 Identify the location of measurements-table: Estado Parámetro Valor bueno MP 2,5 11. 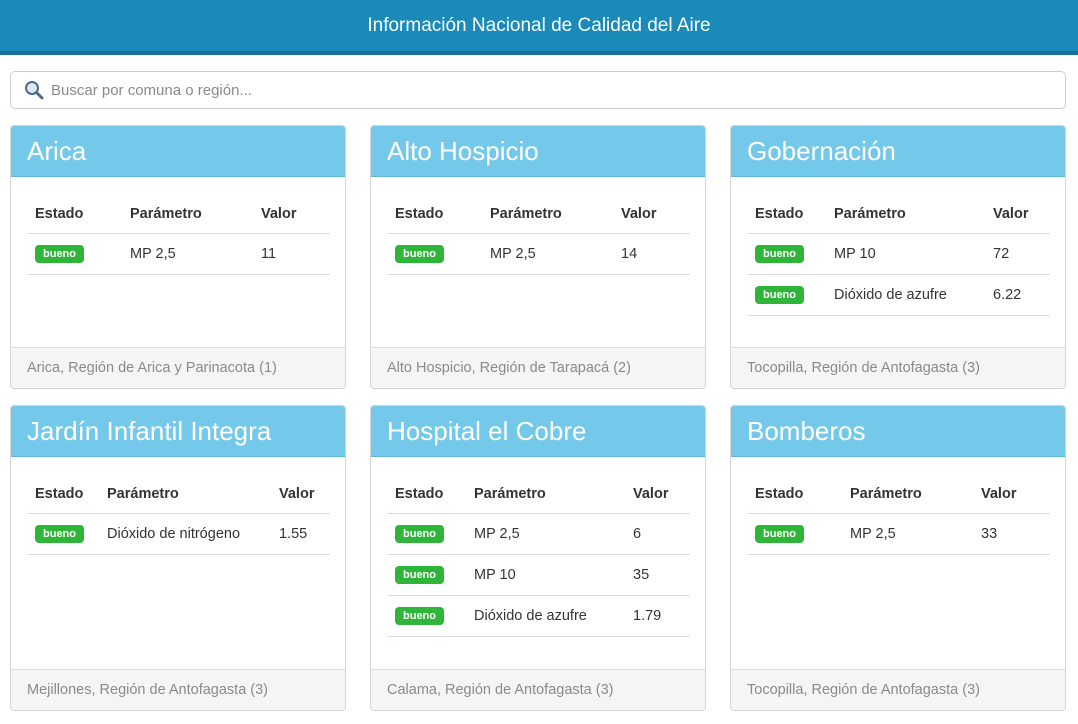
(178, 235).